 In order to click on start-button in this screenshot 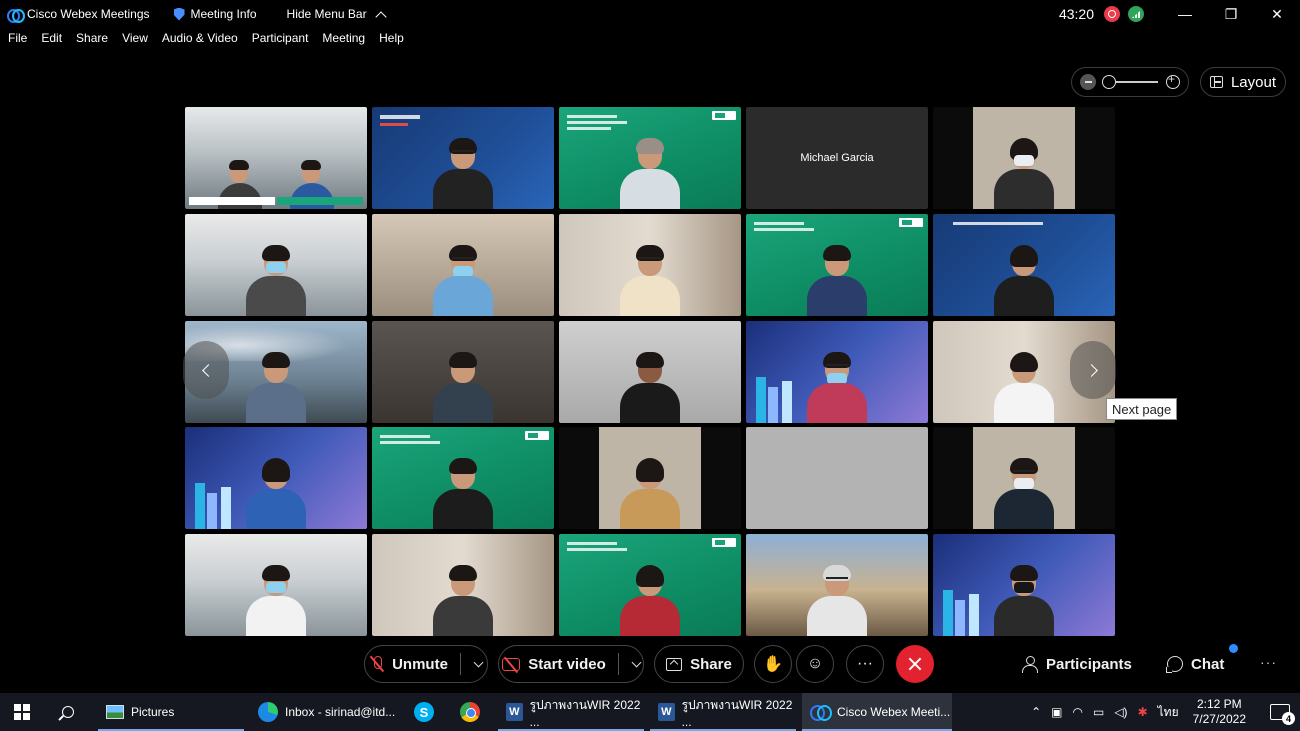, I will do `click(22, 712)`.